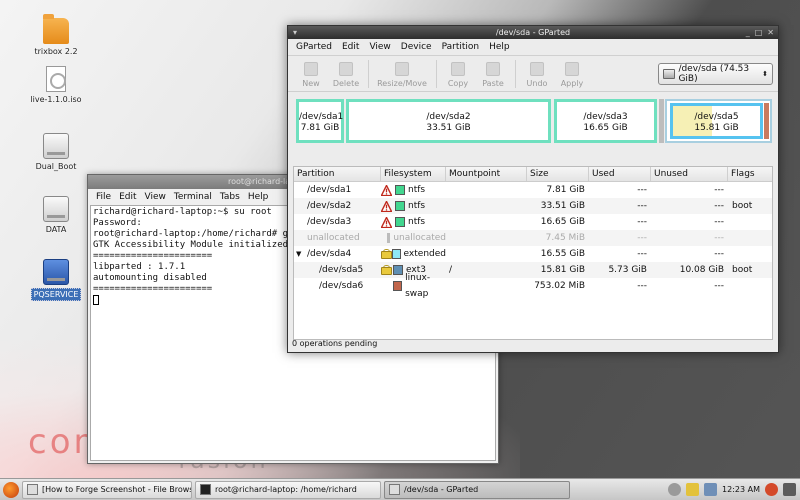  I want to click on map-partition-name: /dev/sda5, so click(716, 117).